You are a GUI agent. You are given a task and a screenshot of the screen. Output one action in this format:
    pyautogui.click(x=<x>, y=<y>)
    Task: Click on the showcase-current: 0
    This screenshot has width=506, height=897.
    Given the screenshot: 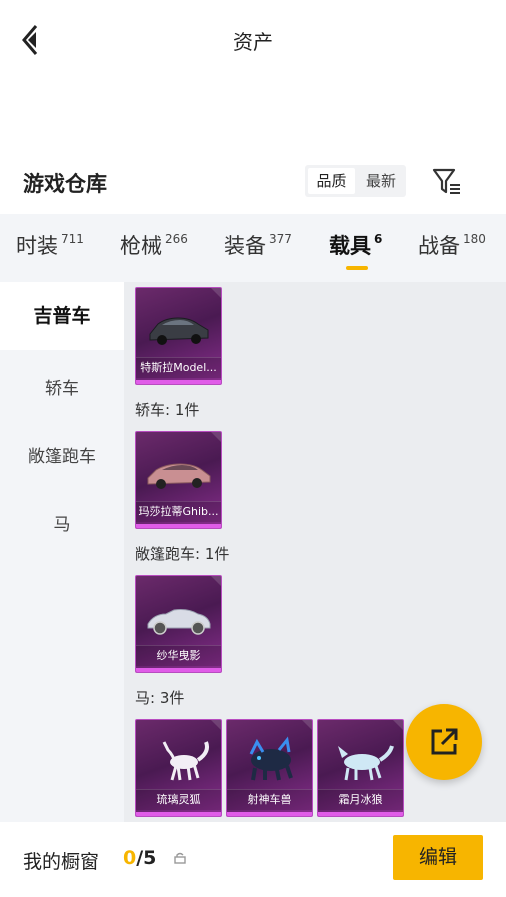 What is the action you would take?
    pyautogui.click(x=130, y=858)
    